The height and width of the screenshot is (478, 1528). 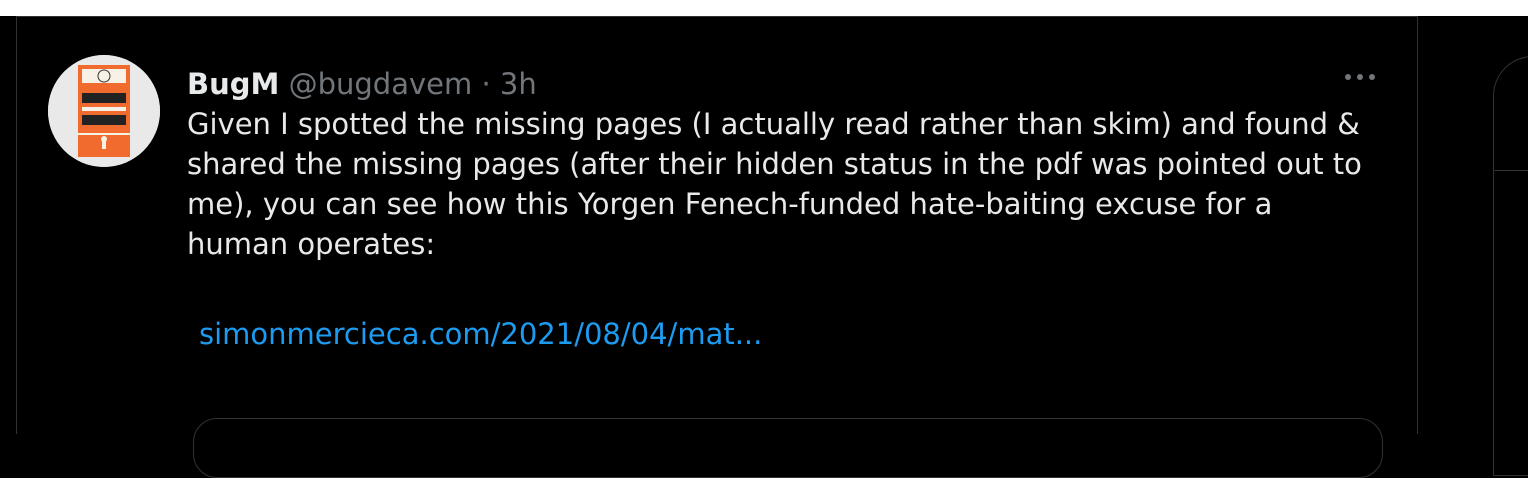 What do you see at coordinates (764, 8) in the screenshot?
I see `top-strip` at bounding box center [764, 8].